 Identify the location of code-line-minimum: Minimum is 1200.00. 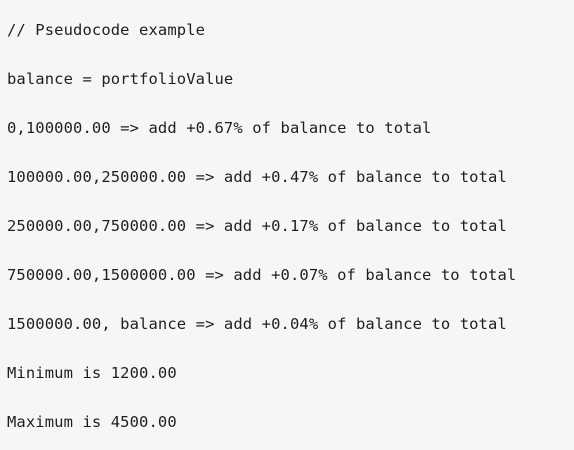
(92, 373).